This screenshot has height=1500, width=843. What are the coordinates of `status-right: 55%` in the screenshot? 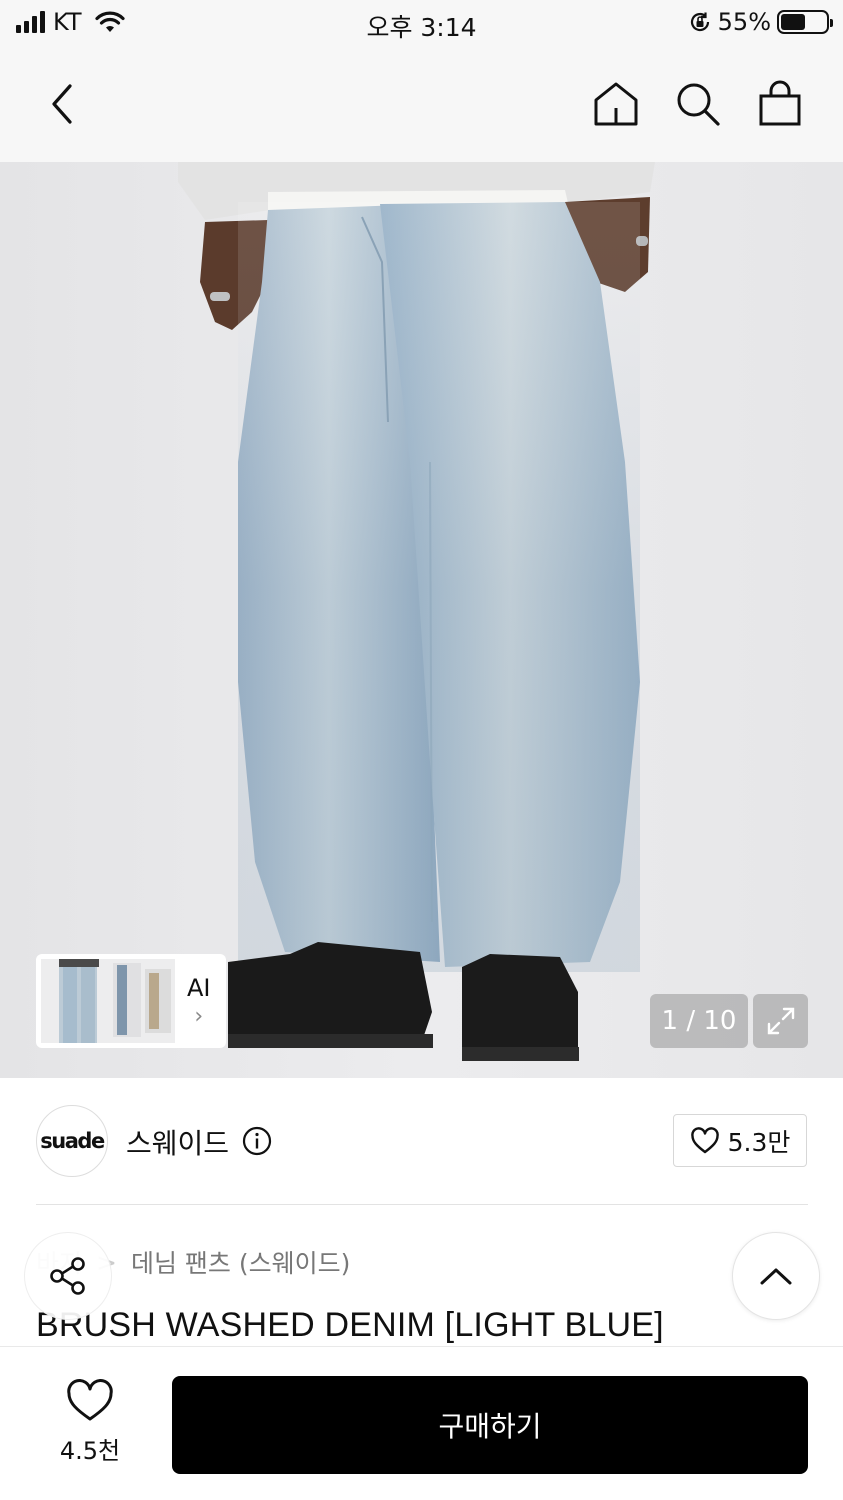 It's located at (760, 22).